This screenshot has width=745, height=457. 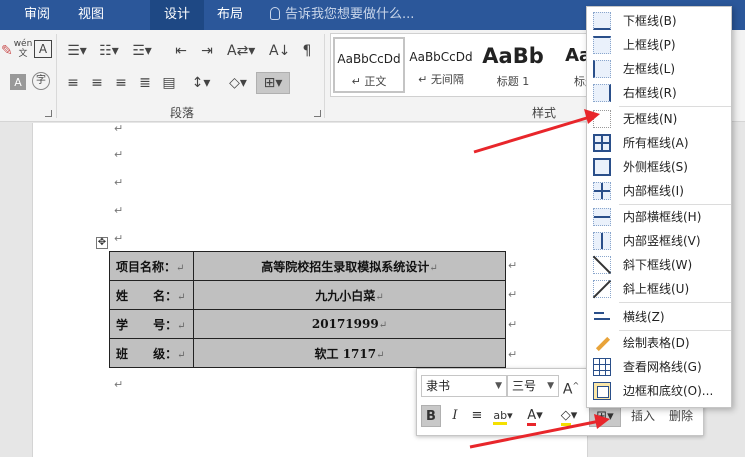 What do you see at coordinates (659, 45) in the screenshot?
I see `menu-item-top-border: 上框线(P)` at bounding box center [659, 45].